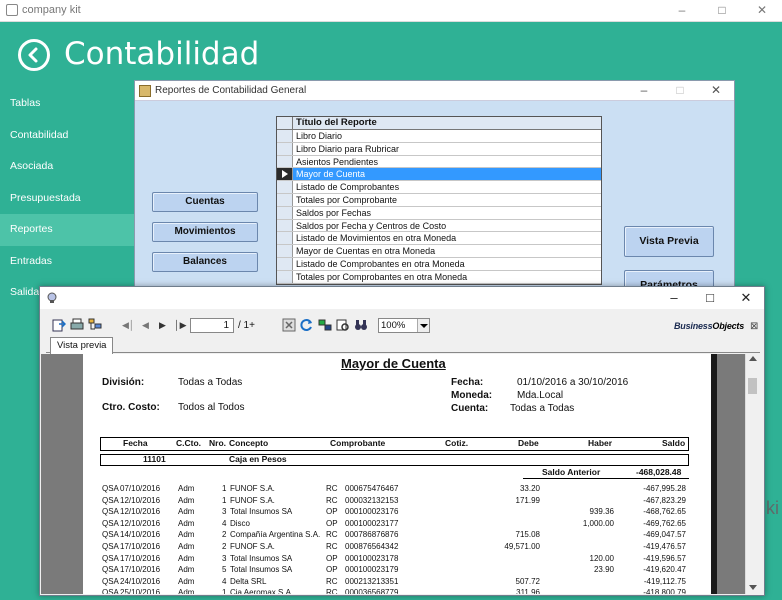  What do you see at coordinates (439, 213) in the screenshot?
I see `report-list-item: Saldos por Fechas` at bounding box center [439, 213].